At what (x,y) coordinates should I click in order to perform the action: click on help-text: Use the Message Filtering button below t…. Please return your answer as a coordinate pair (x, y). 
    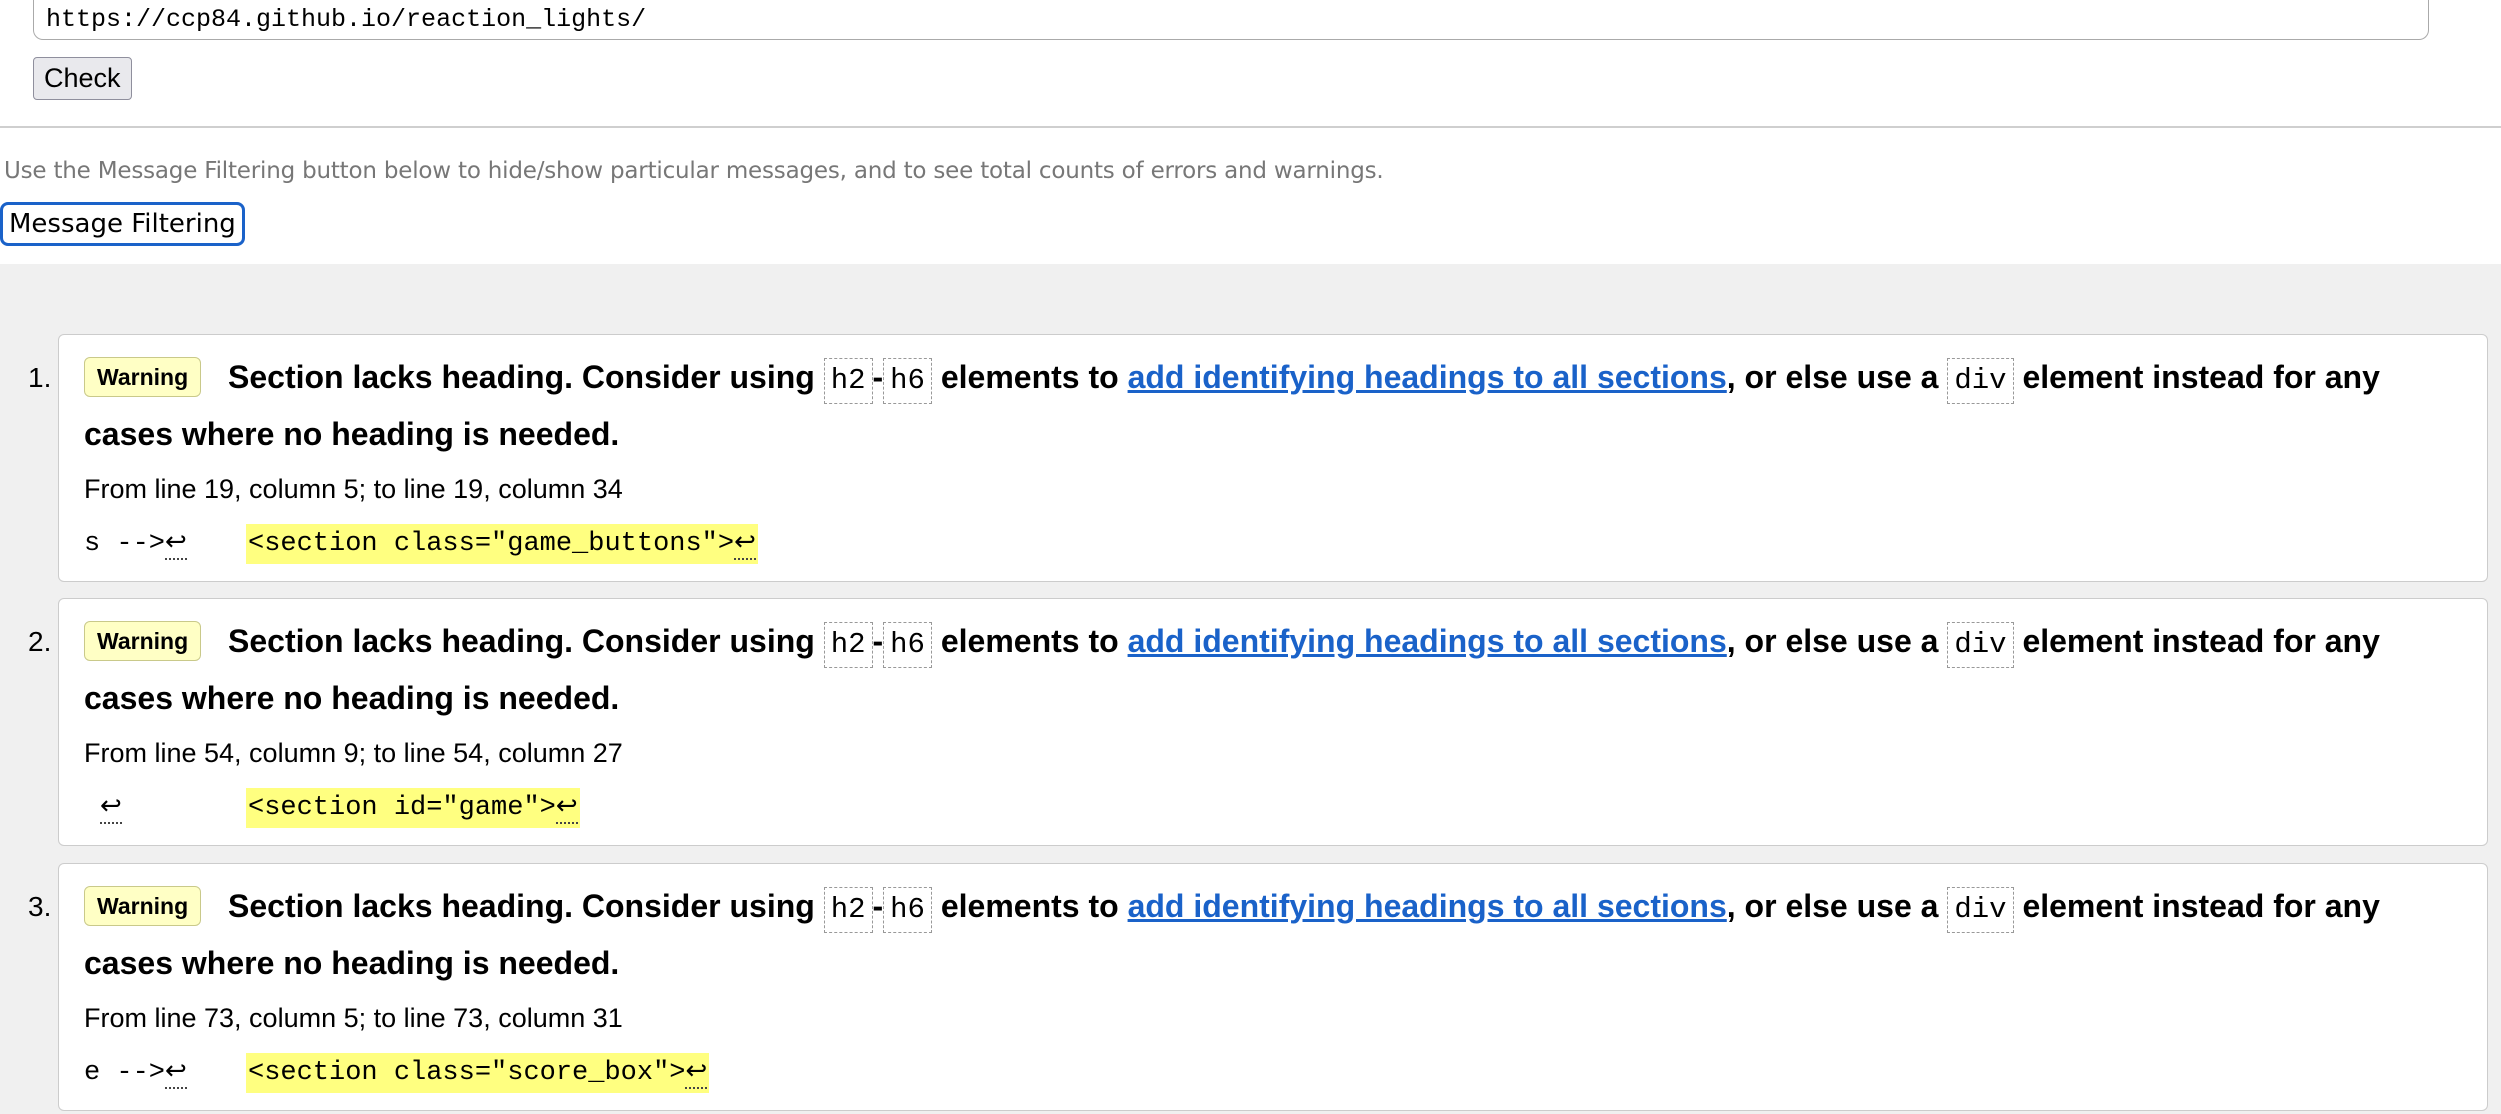
    Looking at the image, I should click on (694, 171).